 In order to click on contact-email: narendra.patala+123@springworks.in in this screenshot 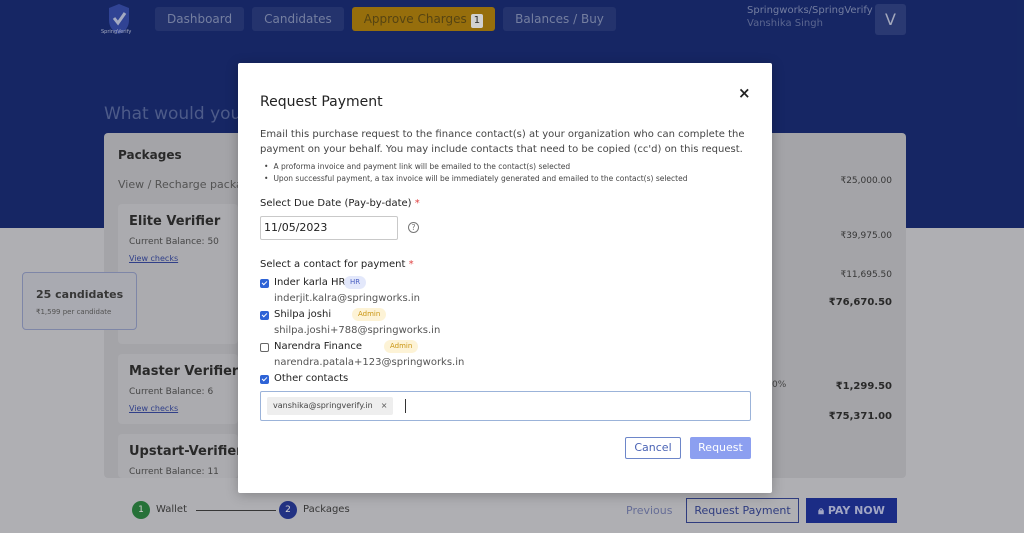, I will do `click(369, 362)`.